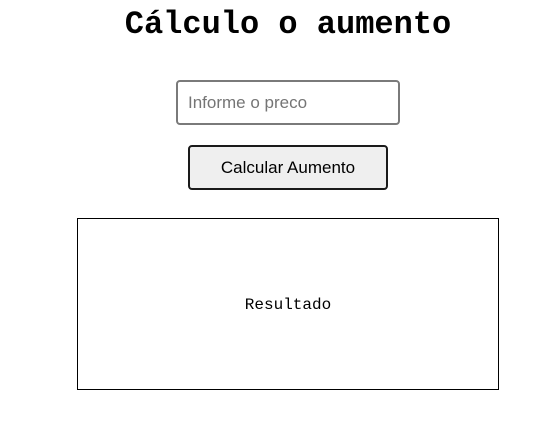 This screenshot has width=550, height=442. I want to click on result-text: Resultado, so click(288, 305).